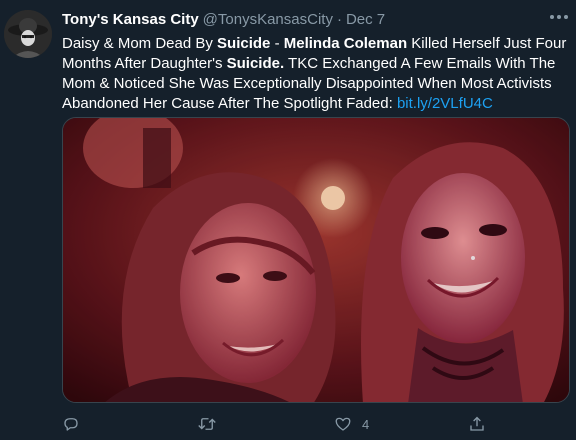  Describe the element at coordinates (351, 424) in the screenshot. I see `like-button: 4` at that location.